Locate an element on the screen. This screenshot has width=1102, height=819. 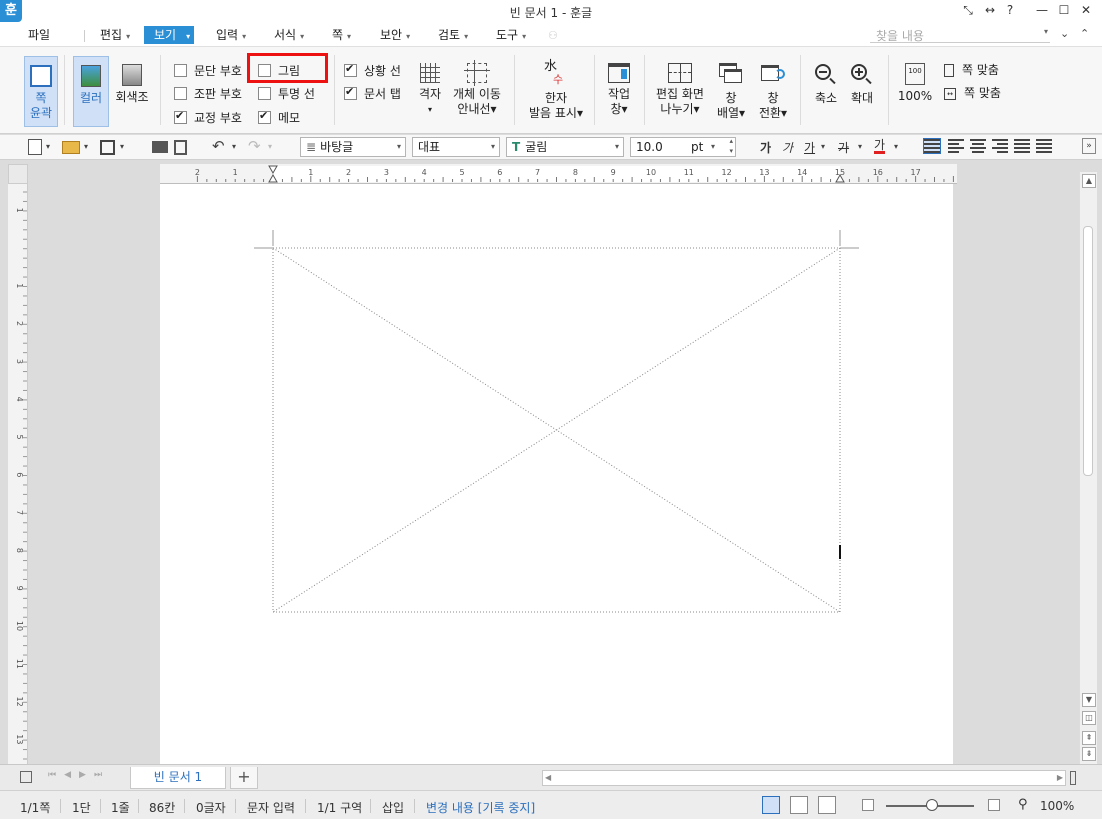
search-input: 찾을 내용 ▾ is located at coordinates (960, 35).